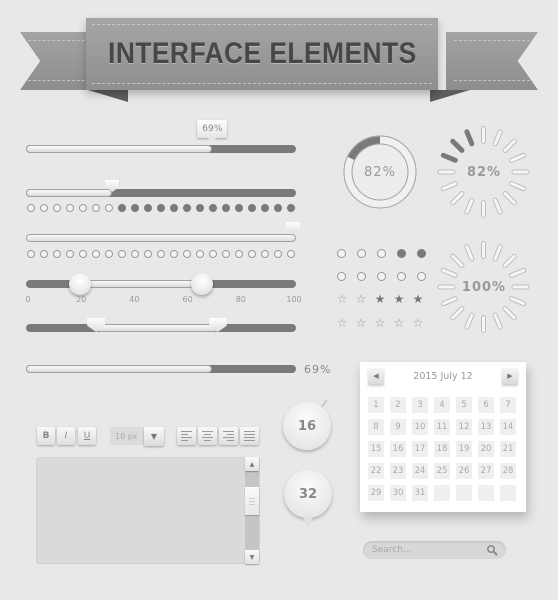 The width and height of the screenshot is (558, 600). I want to click on scroll-thumb, so click(252, 501).